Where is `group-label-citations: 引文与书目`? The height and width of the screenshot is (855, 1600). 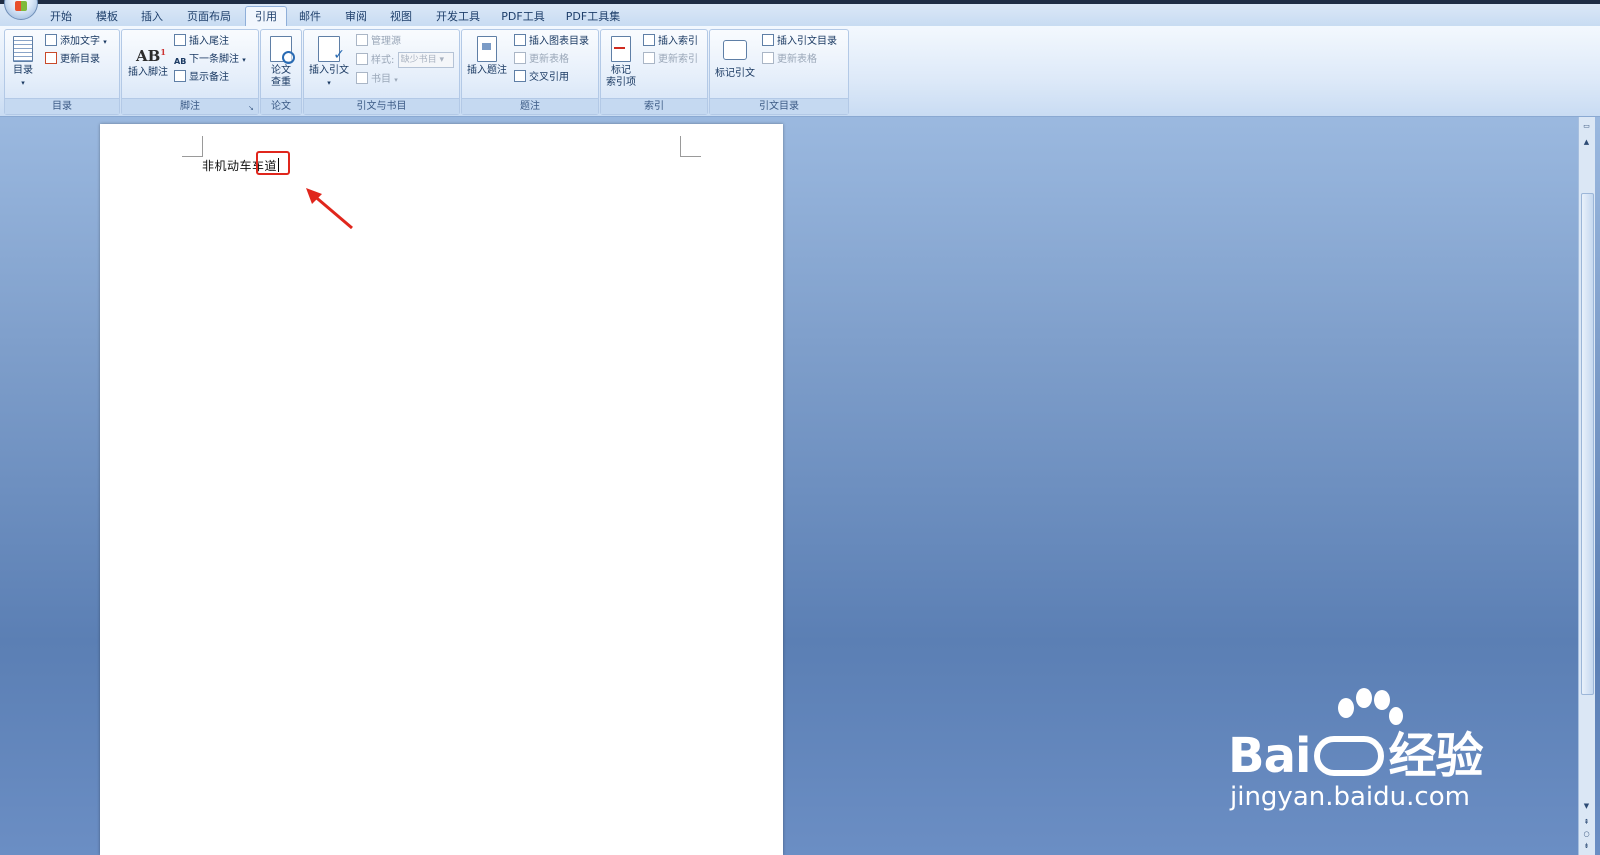 group-label-citations: 引文与书目 is located at coordinates (381, 106).